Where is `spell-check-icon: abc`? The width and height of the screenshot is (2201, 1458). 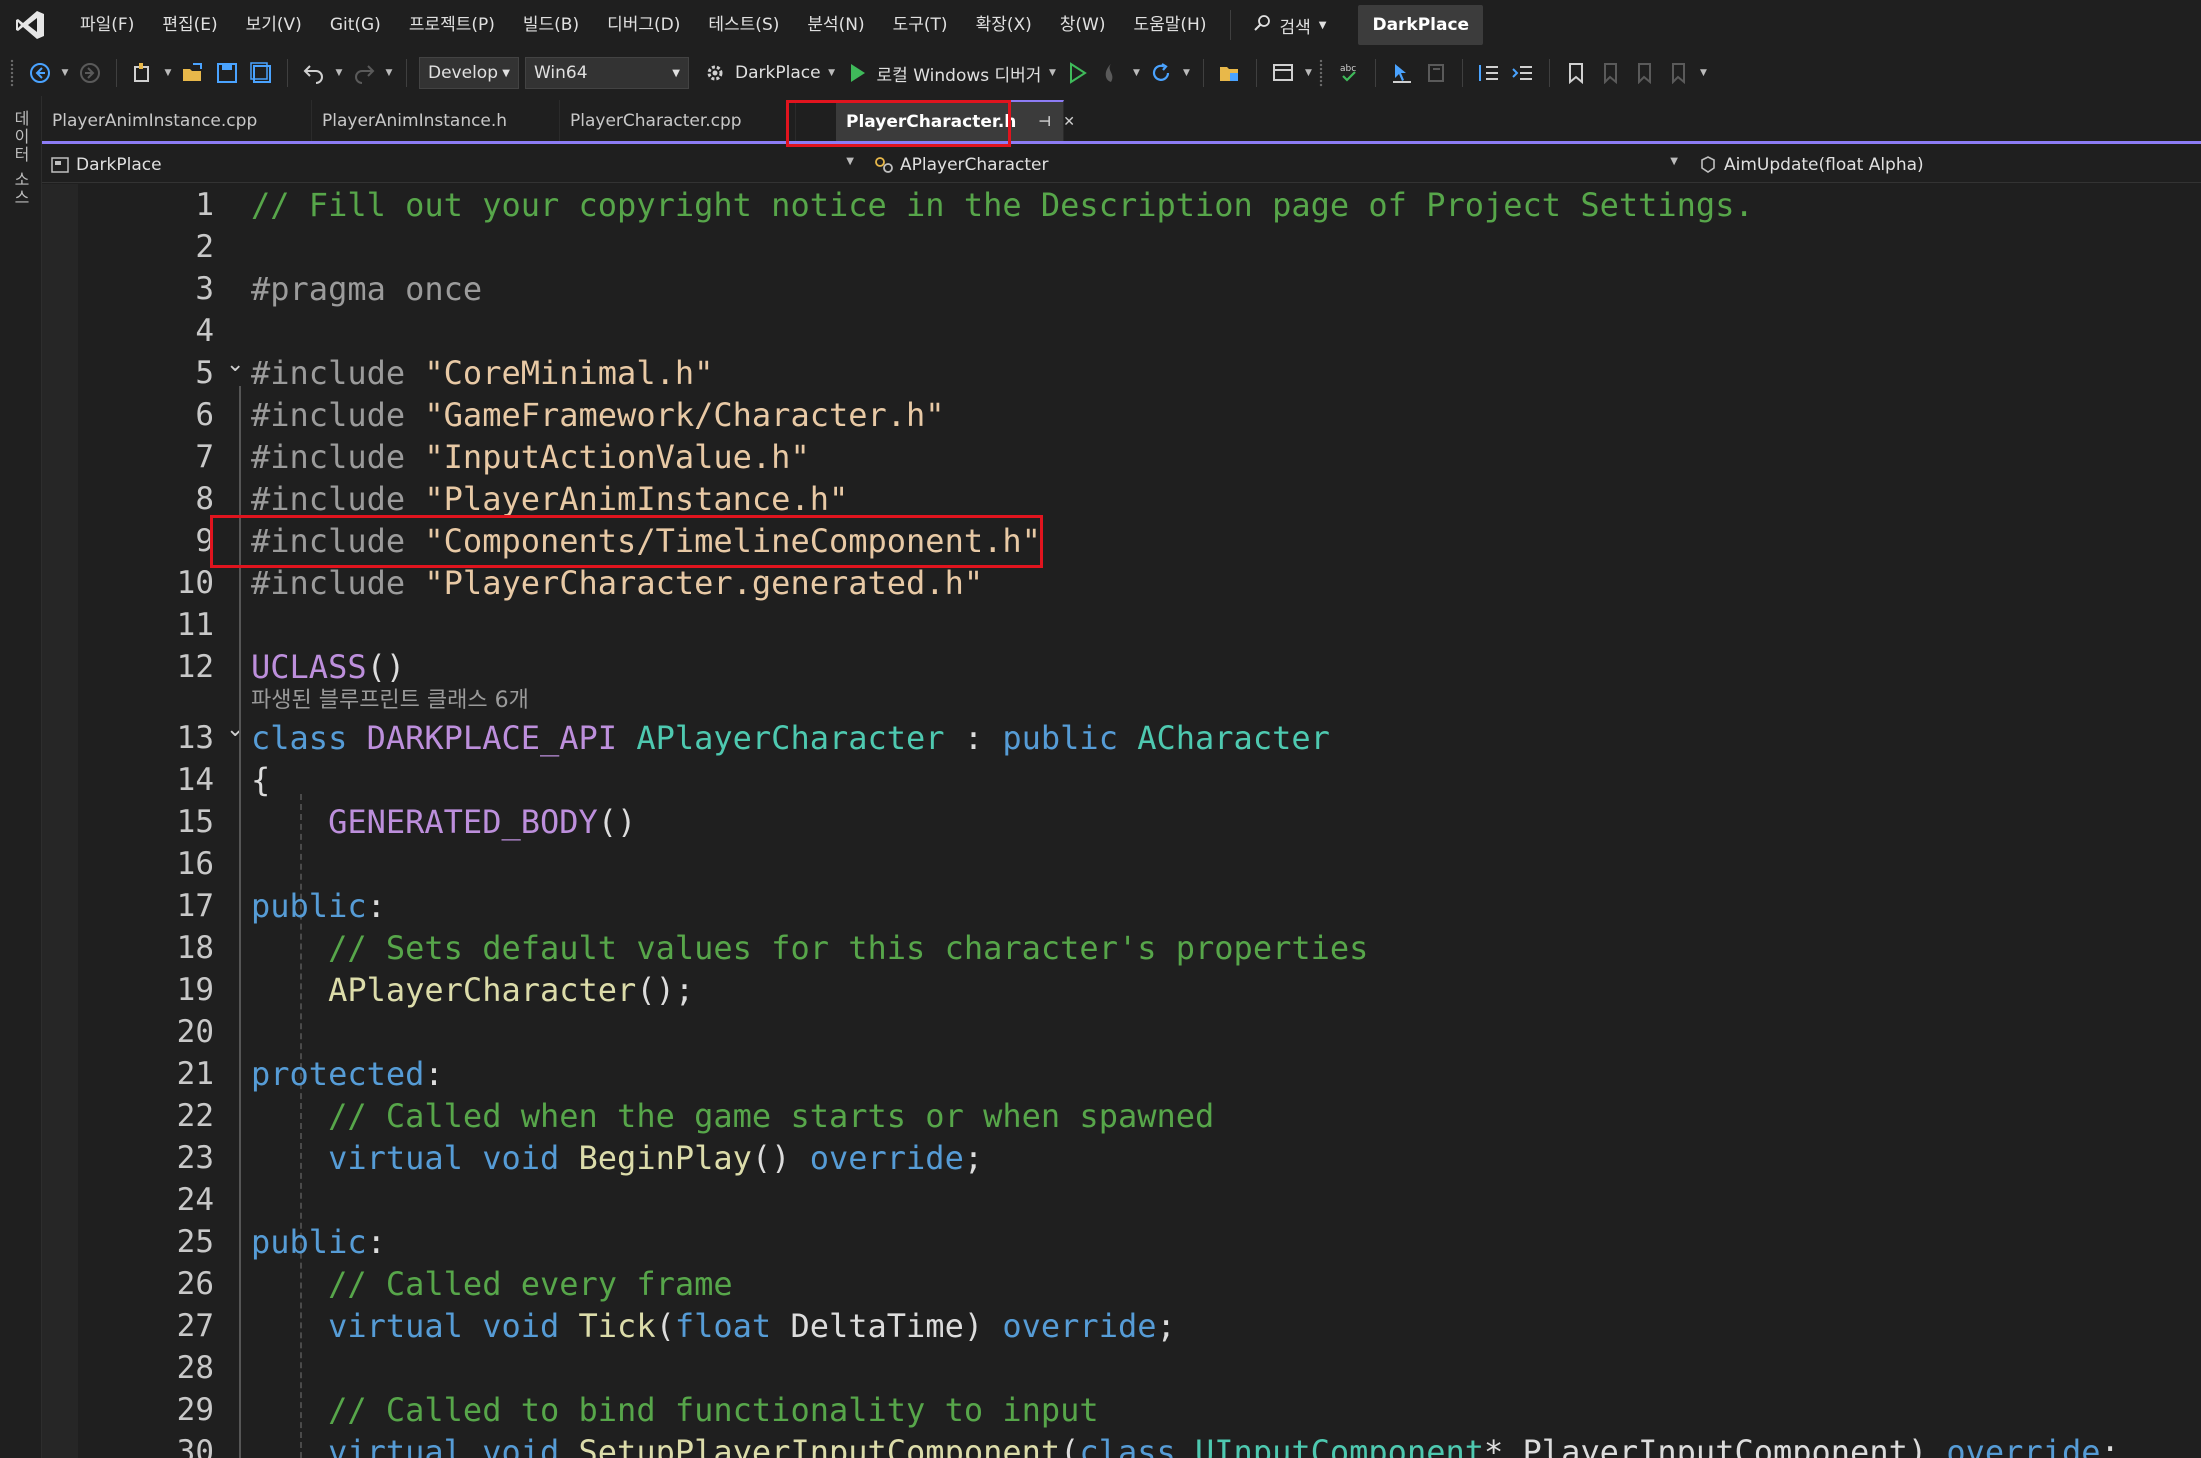 spell-check-icon: abc is located at coordinates (1349, 73).